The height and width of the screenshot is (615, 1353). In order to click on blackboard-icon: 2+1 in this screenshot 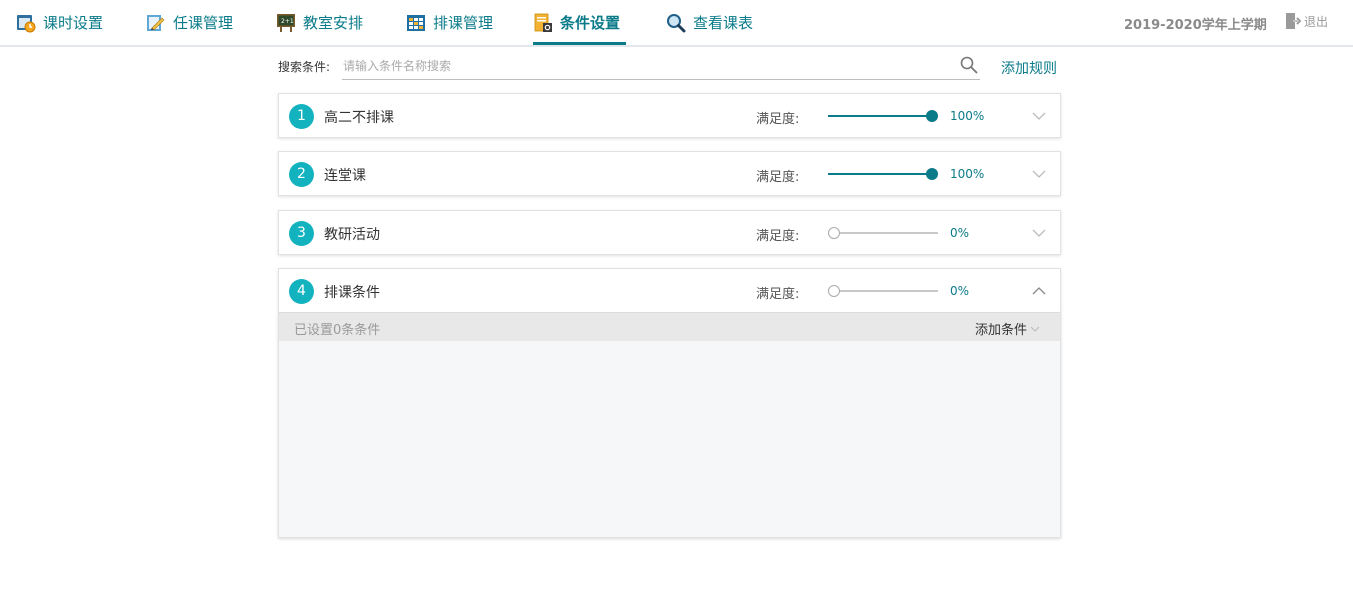, I will do `click(286, 22)`.